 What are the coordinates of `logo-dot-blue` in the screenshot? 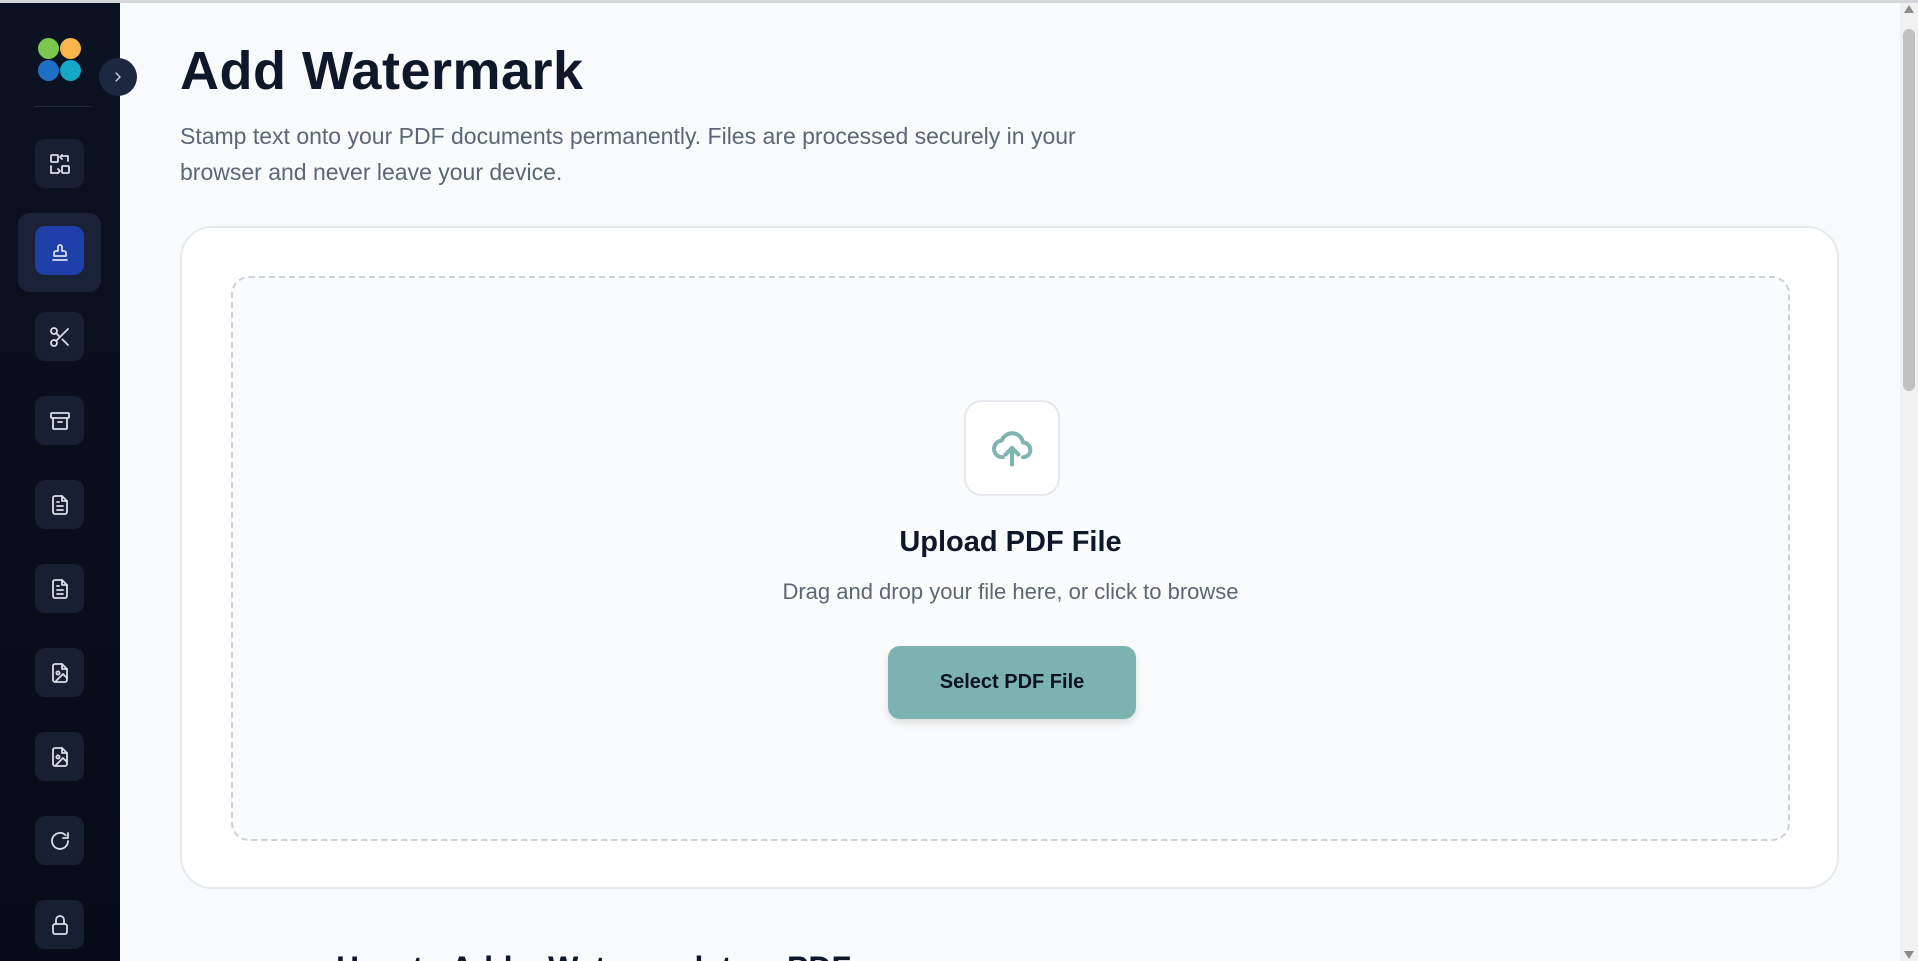 It's located at (48, 70).